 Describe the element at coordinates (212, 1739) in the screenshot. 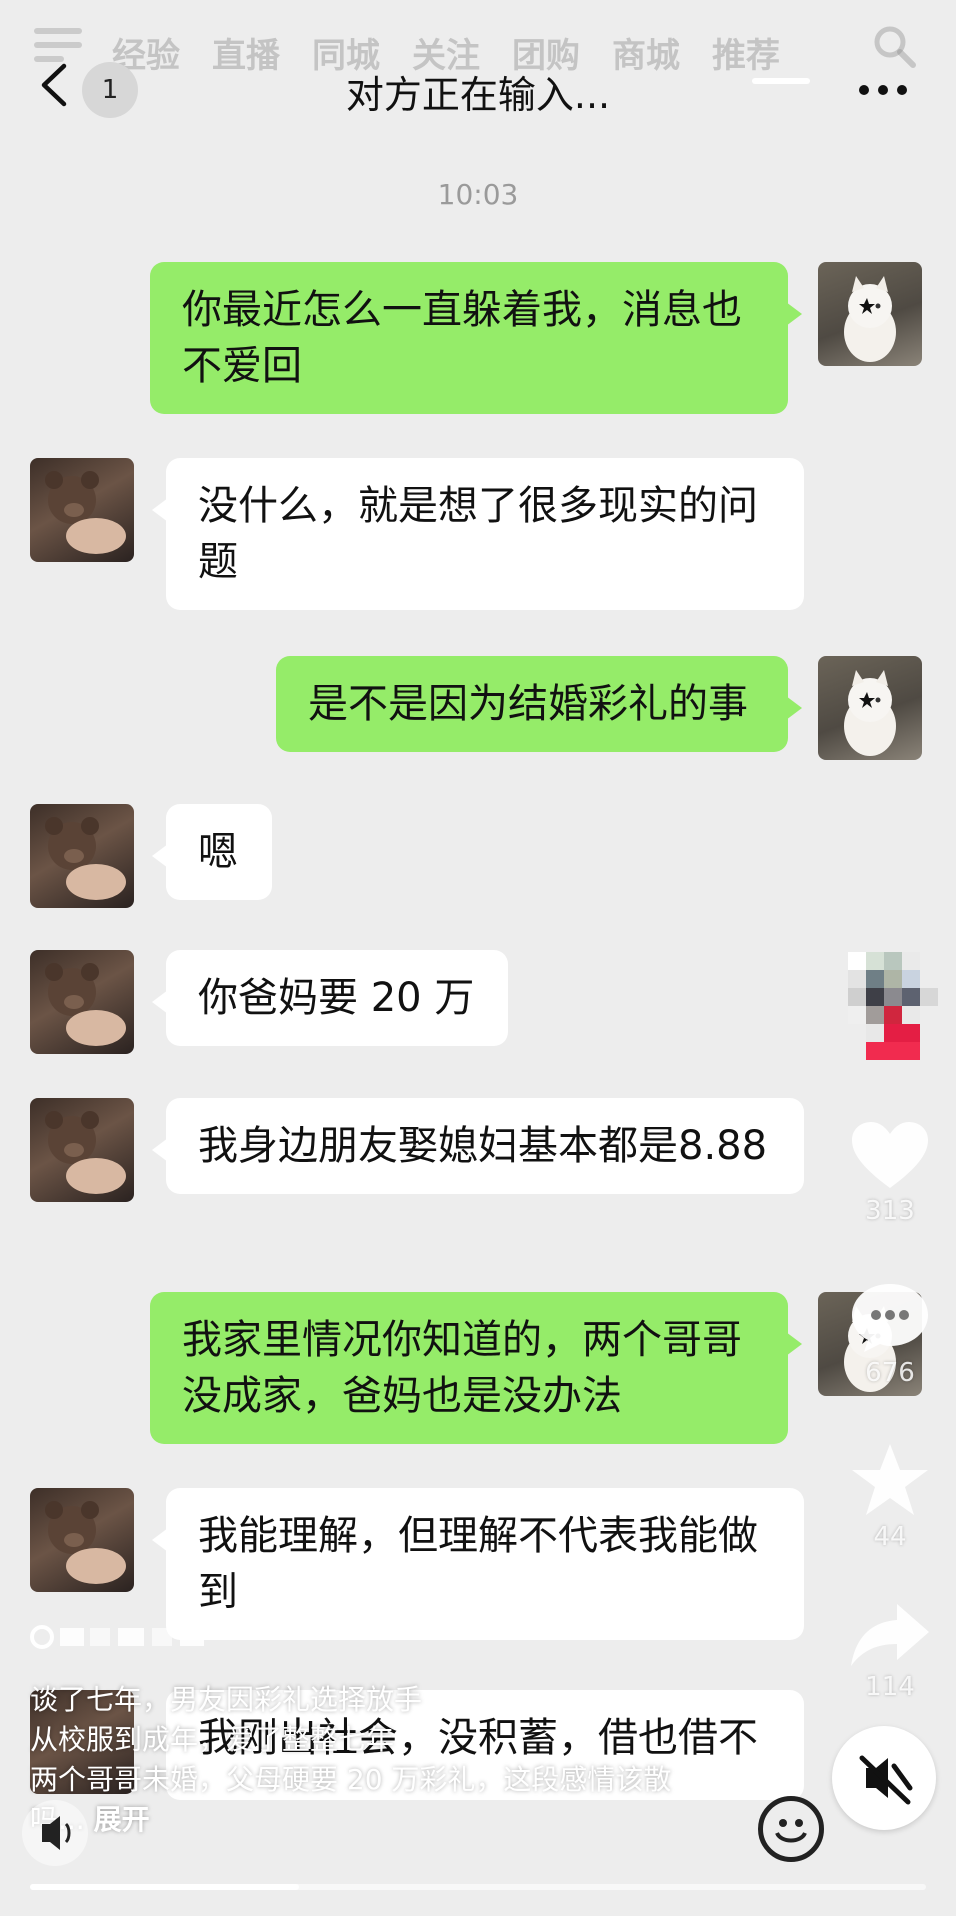

I see `caption-line: 从校服到成年，爱了整整七年` at that location.